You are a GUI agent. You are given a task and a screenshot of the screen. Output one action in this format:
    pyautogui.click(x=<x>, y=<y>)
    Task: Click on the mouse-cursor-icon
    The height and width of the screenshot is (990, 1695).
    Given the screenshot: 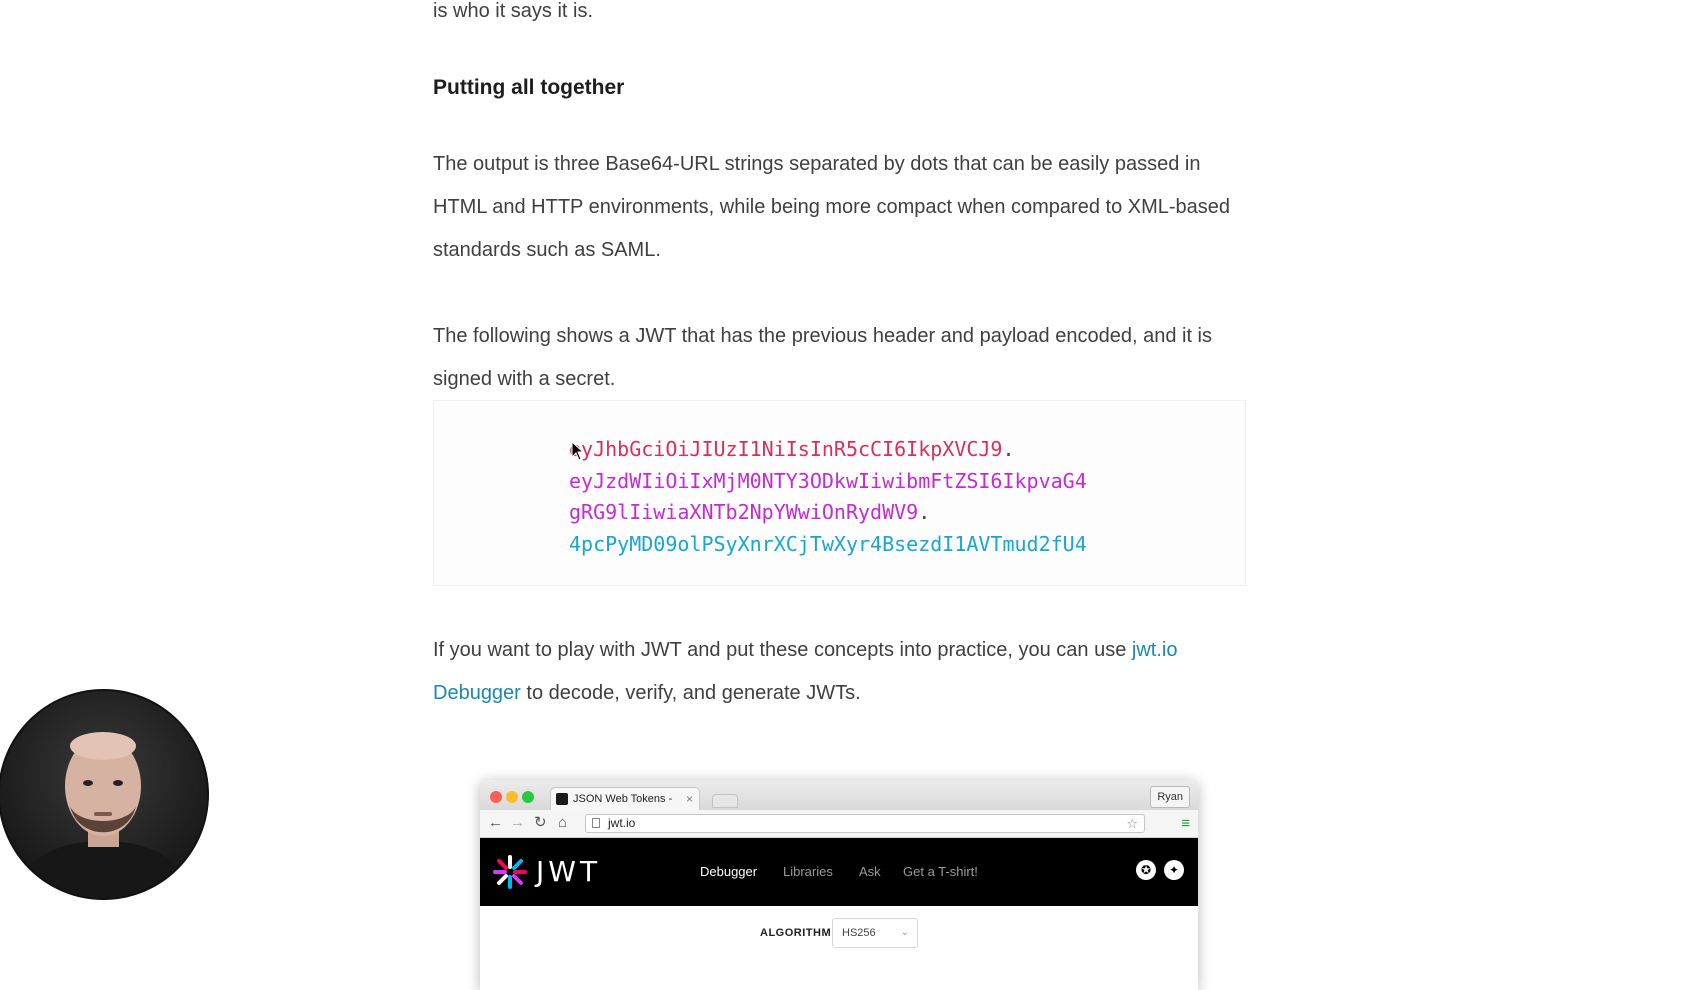 What is the action you would take?
    pyautogui.click(x=578, y=451)
    